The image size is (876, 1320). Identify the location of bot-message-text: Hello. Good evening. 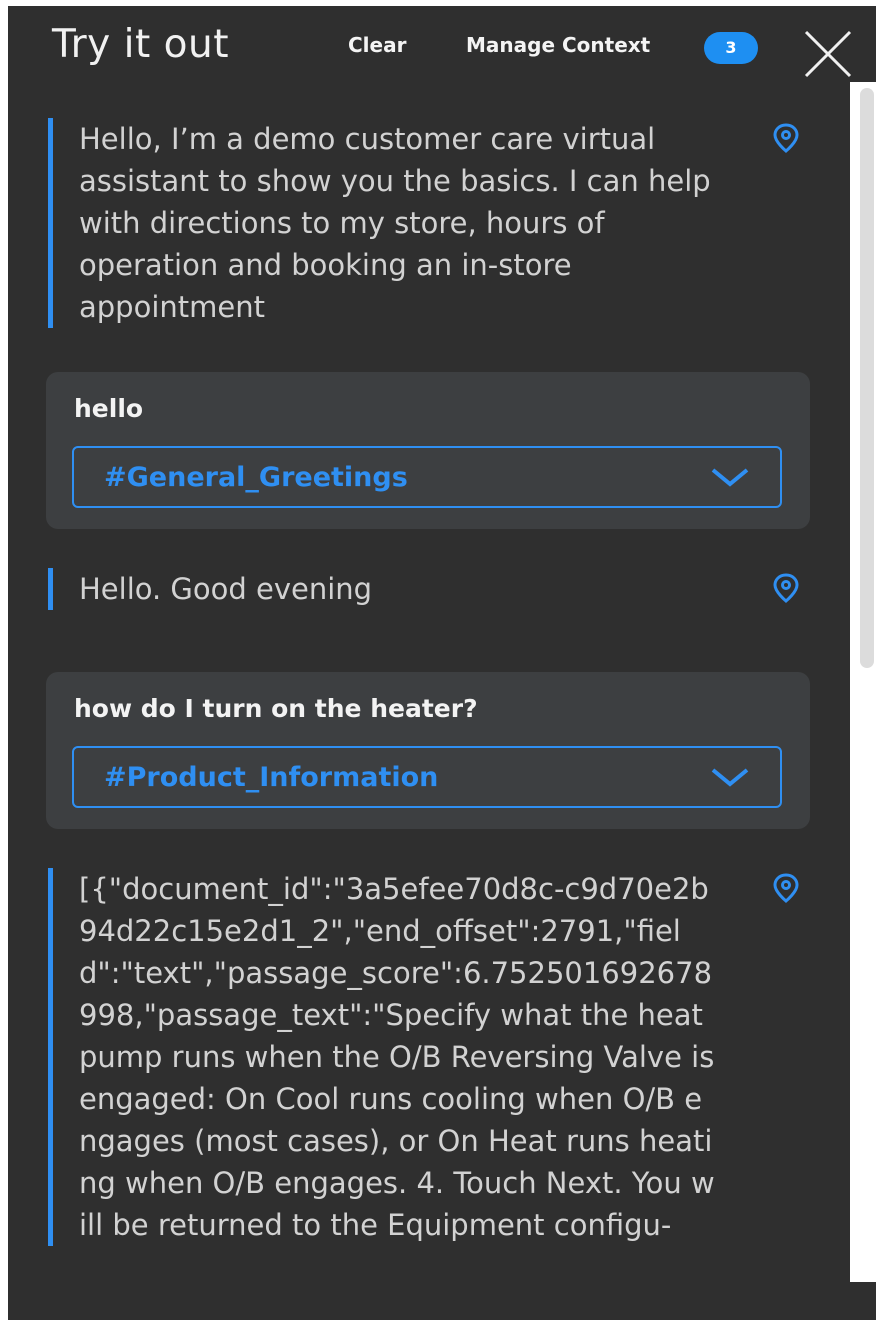
(226, 589).